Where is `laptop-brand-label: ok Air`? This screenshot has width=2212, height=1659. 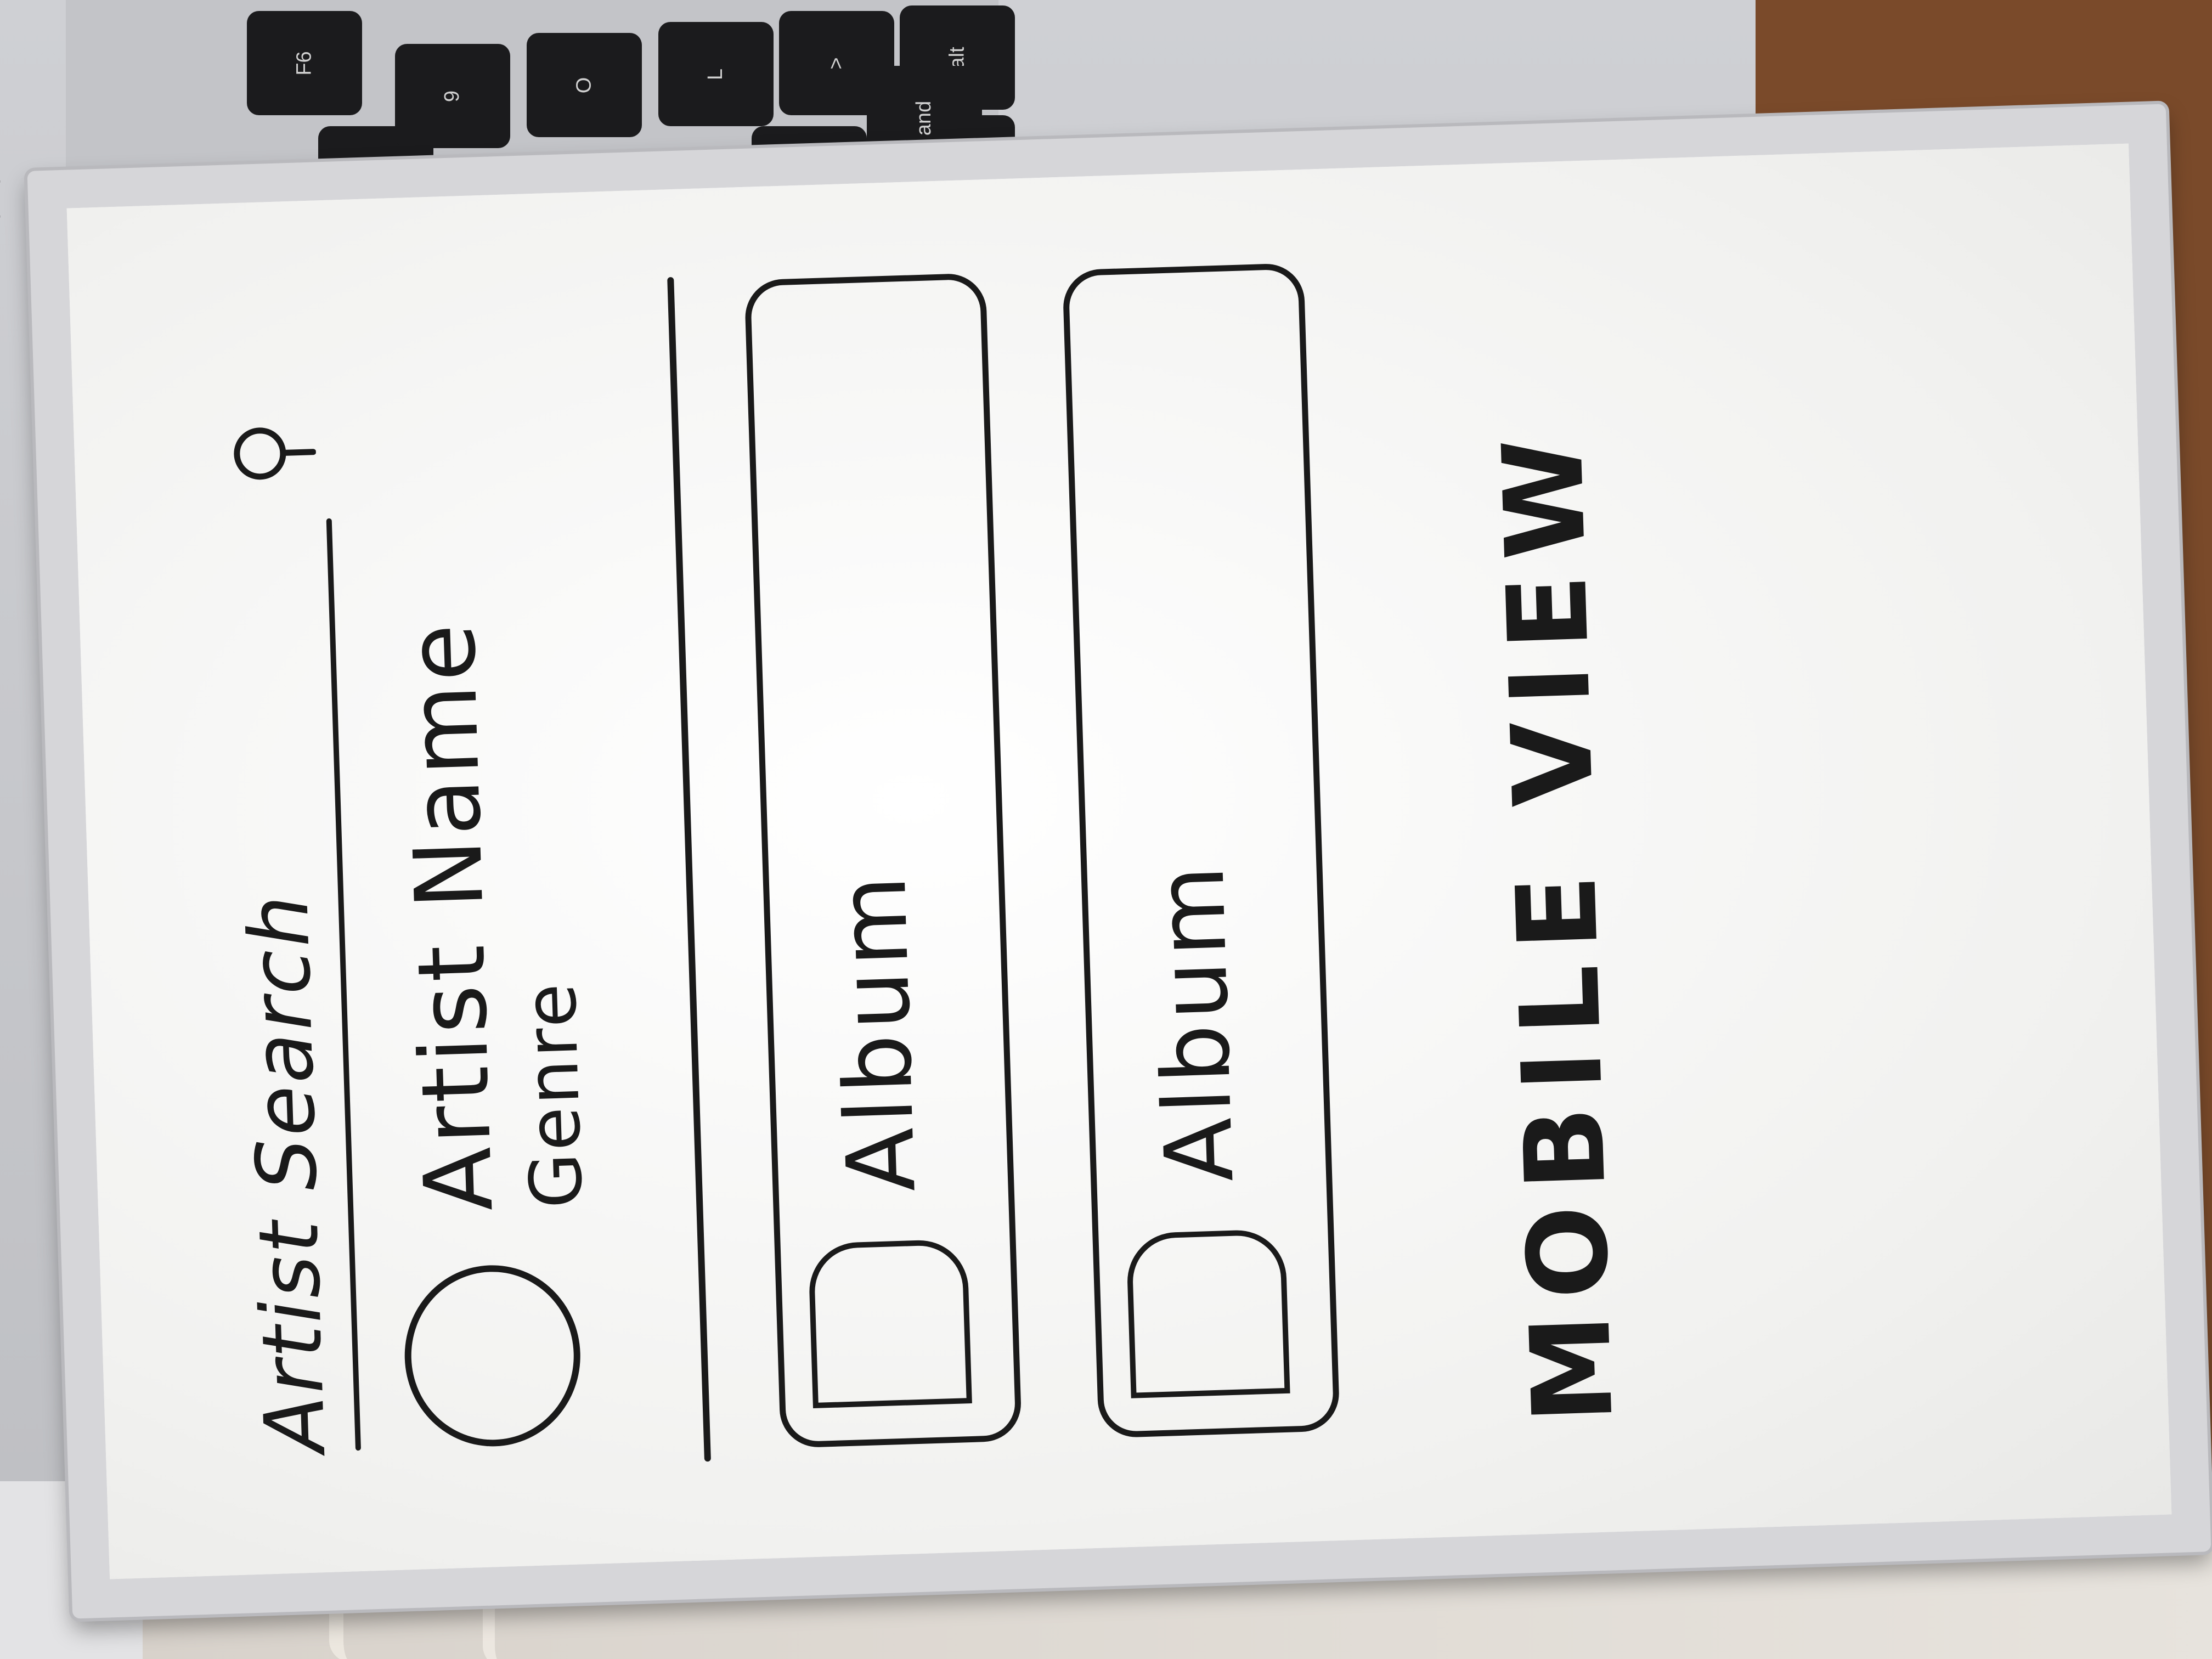
laptop-brand-label: ok Air is located at coordinates (2, 196).